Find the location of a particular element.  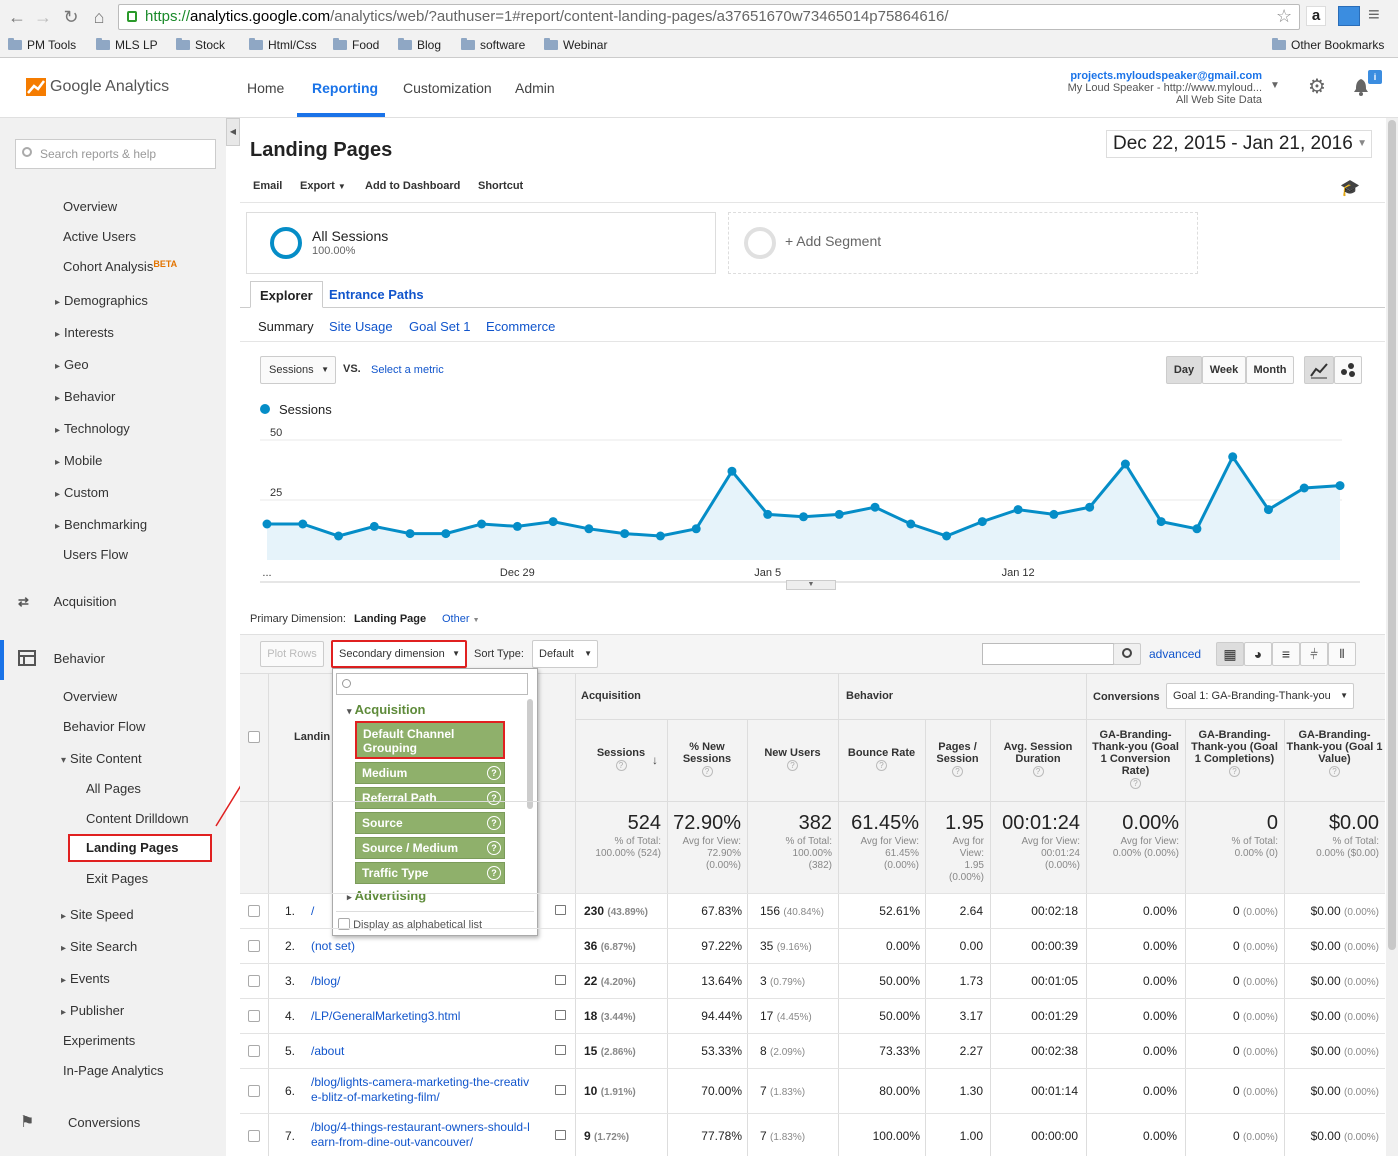

subtab-ecommerce: Ecommerce is located at coordinates (520, 326).